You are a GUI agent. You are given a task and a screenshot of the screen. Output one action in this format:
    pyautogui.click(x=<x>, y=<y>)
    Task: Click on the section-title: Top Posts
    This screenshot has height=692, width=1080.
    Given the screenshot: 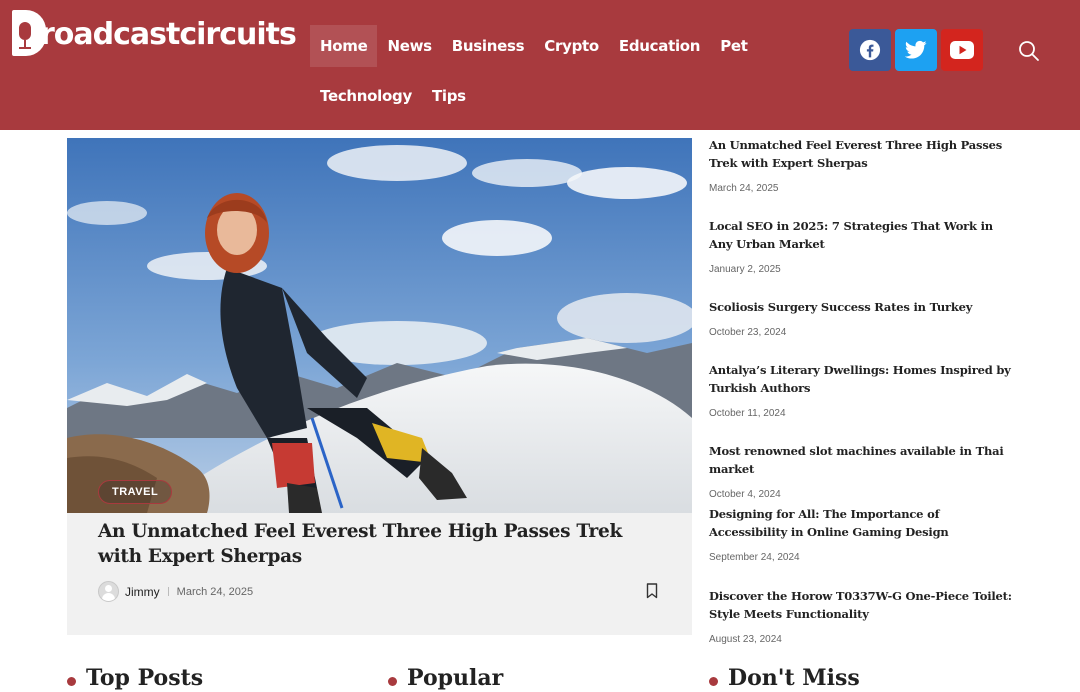 What is the action you would take?
    pyautogui.click(x=145, y=678)
    